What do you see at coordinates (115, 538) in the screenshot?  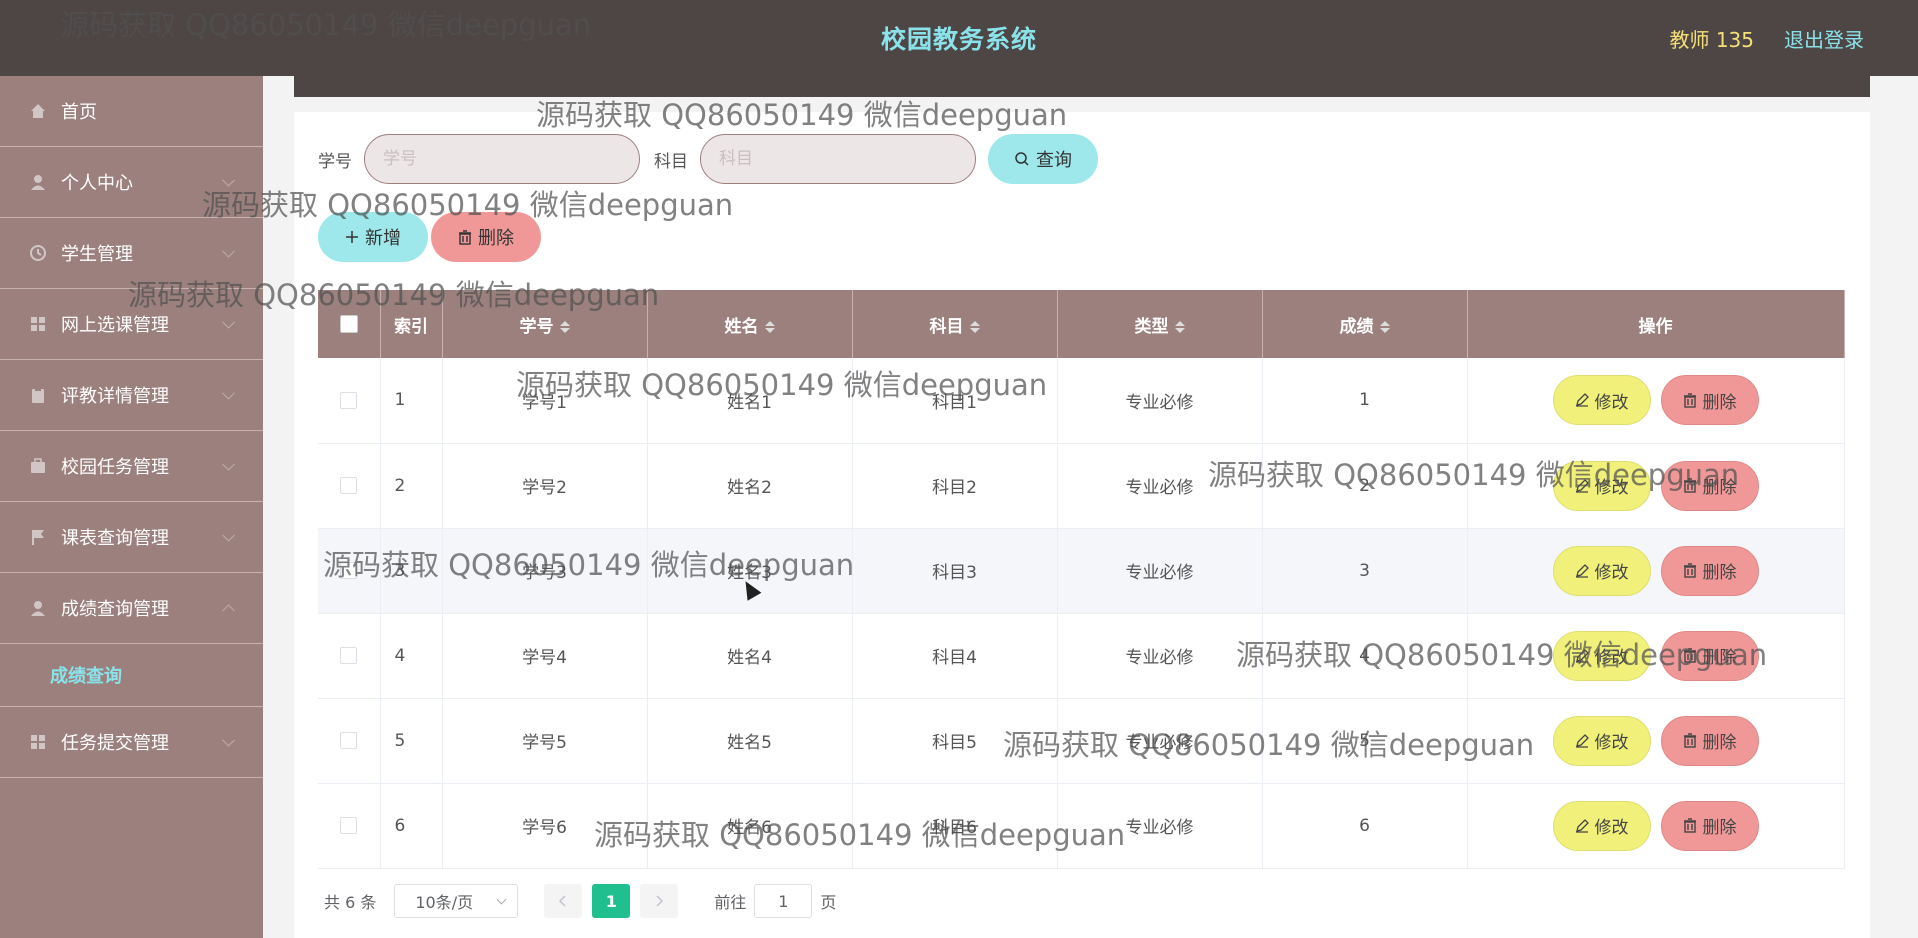 I see `sidebar-item-label: 课表查询管理` at bounding box center [115, 538].